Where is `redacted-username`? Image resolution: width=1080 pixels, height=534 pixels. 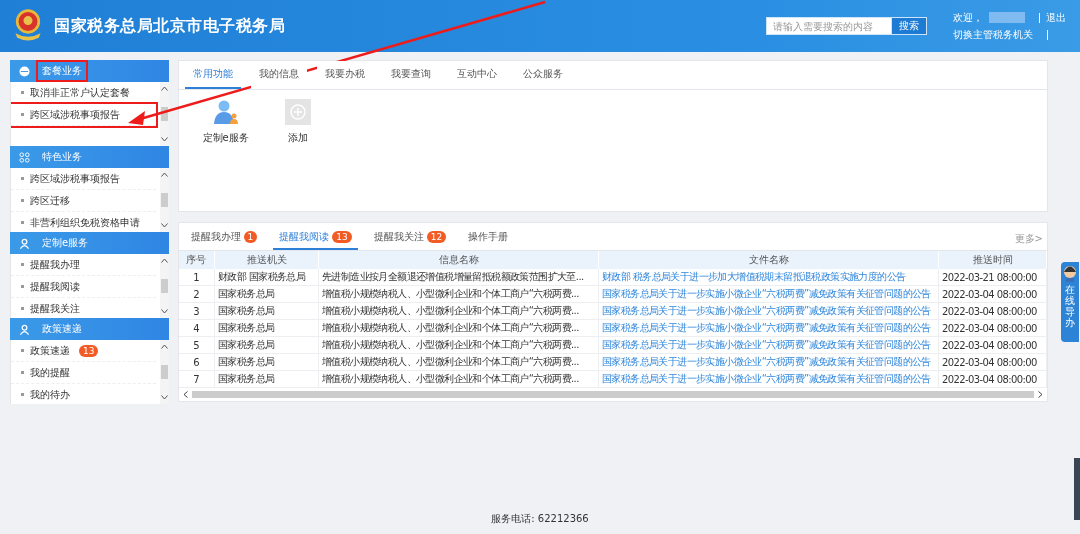
redacted-username is located at coordinates (1007, 17).